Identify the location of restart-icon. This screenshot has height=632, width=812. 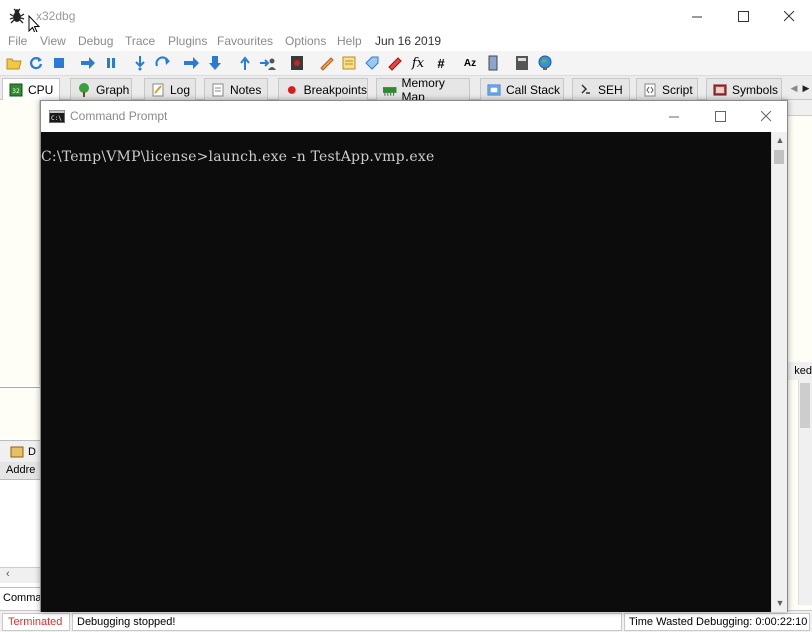
(36, 63).